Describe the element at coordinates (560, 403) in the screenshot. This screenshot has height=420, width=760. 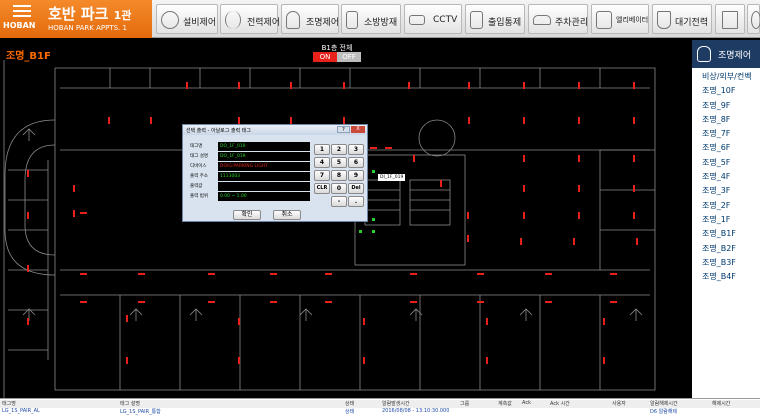
I see `col-ack-time: Ack 시간` at that location.